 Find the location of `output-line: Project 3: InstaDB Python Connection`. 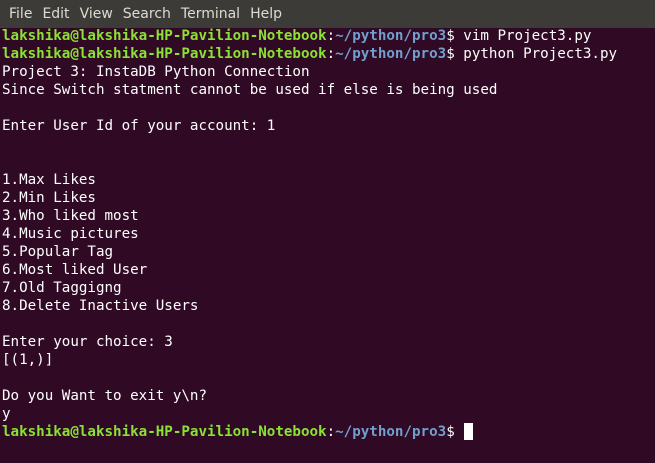

output-line: Project 3: InstaDB Python Connection is located at coordinates (156, 72).